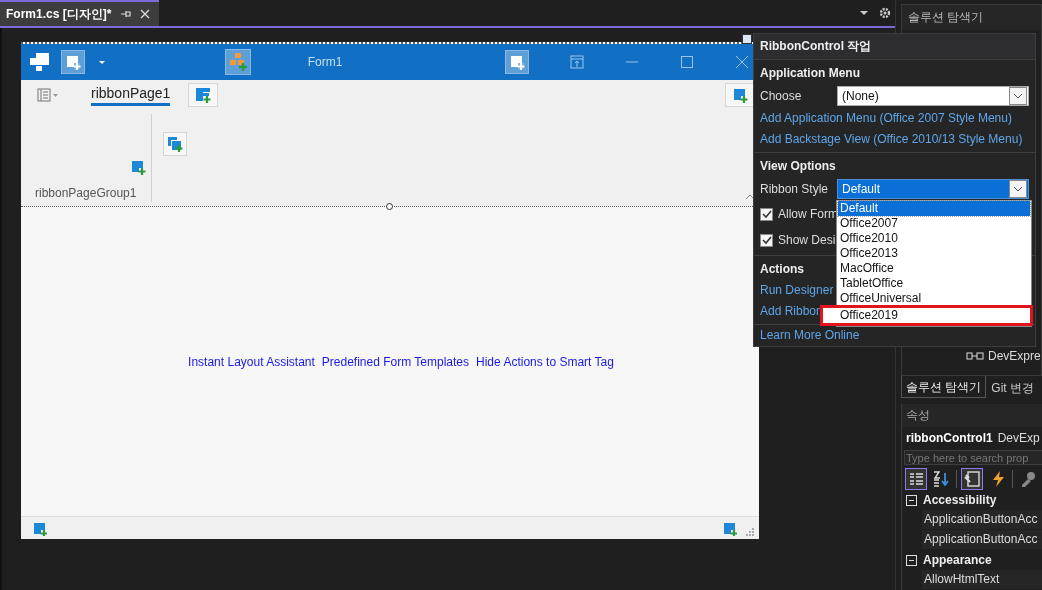 The image size is (1042, 590). What do you see at coordinates (1028, 479) in the screenshot?
I see `key-icon` at bounding box center [1028, 479].